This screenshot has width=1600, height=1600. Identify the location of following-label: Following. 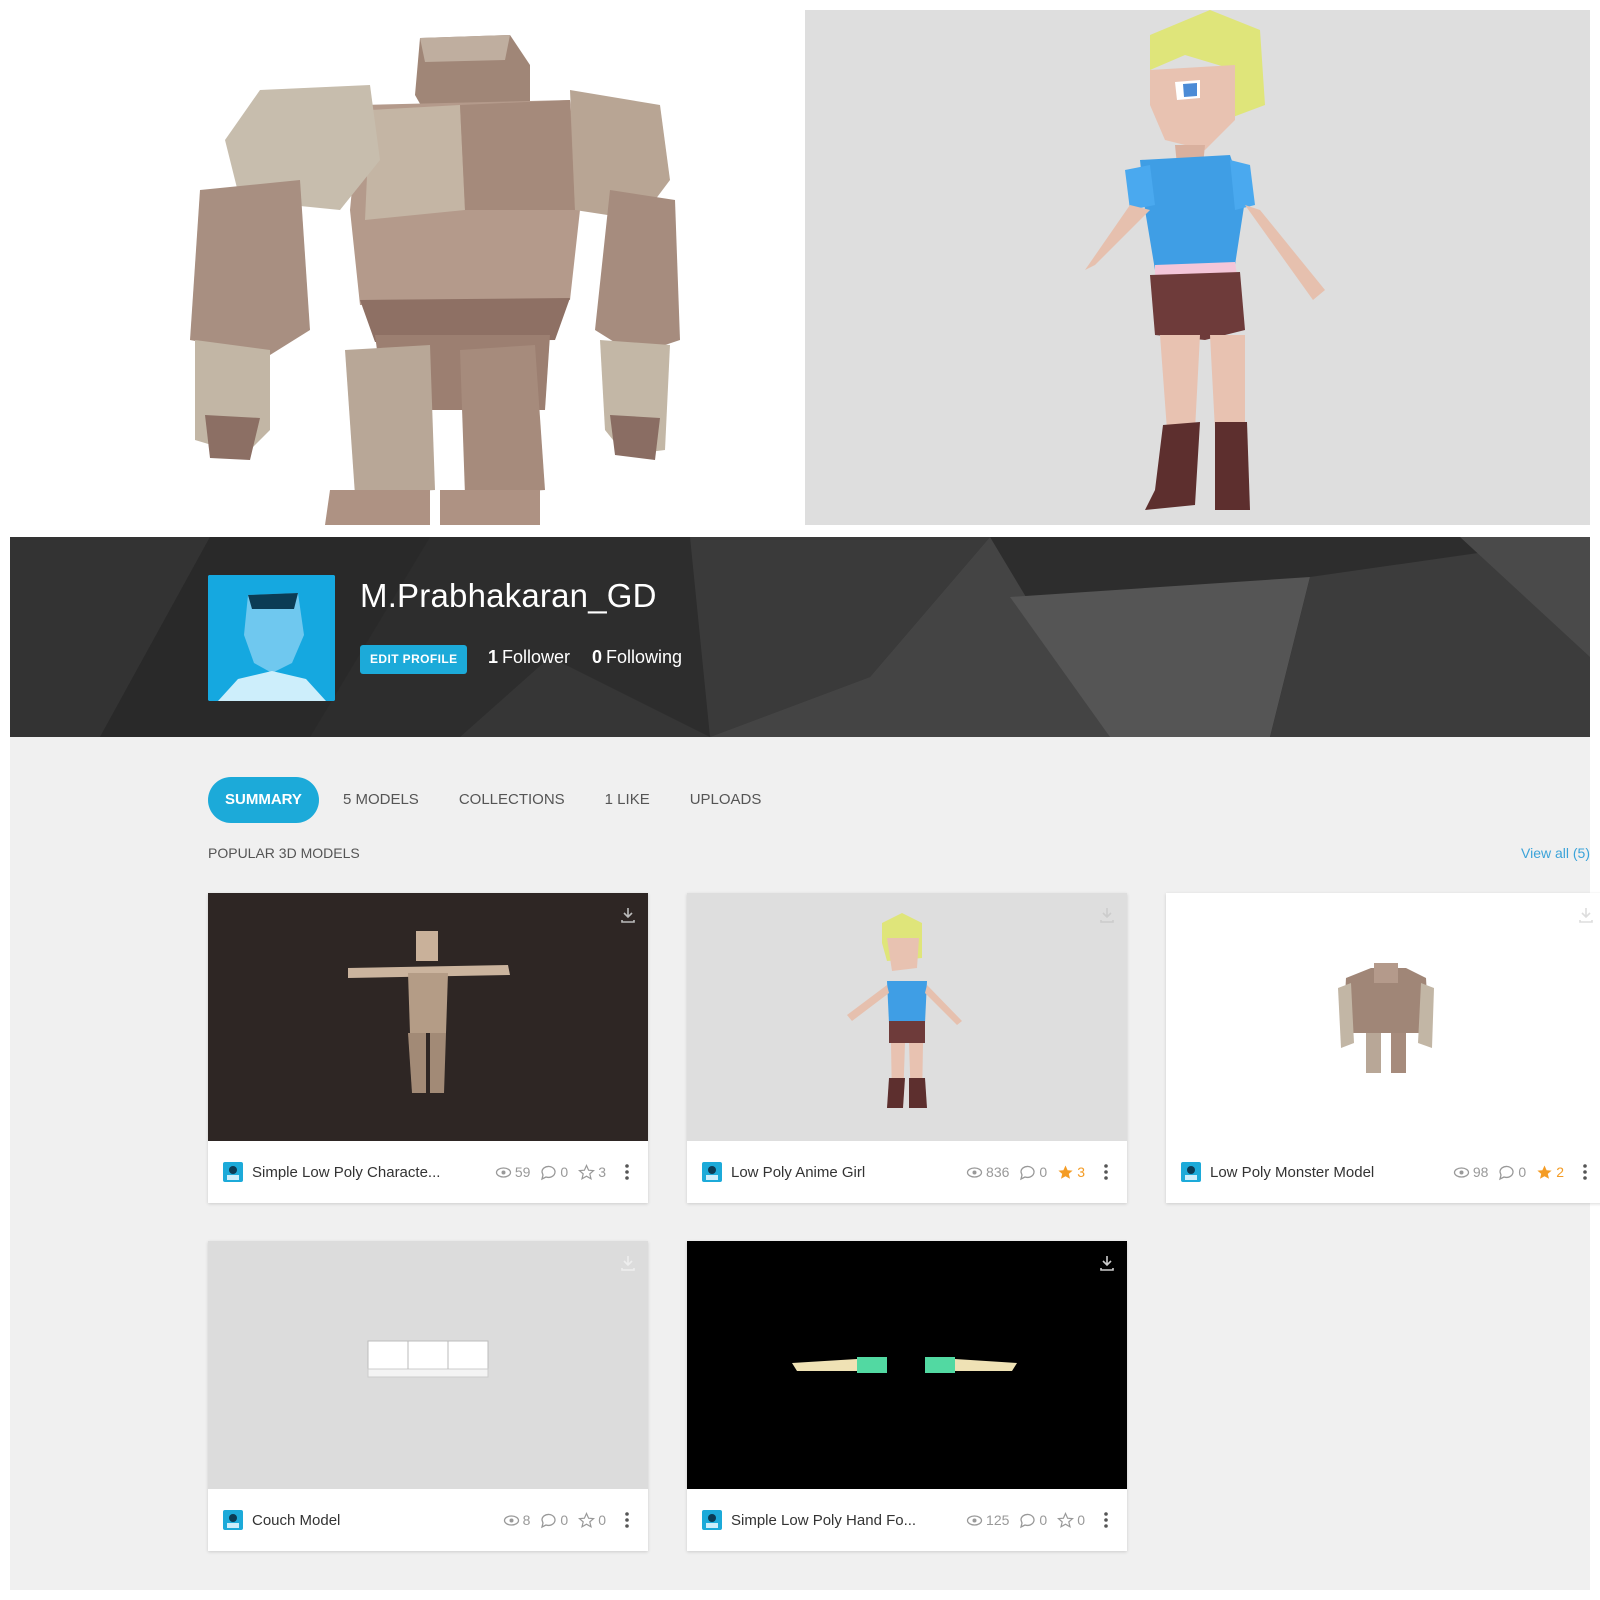
(644, 657).